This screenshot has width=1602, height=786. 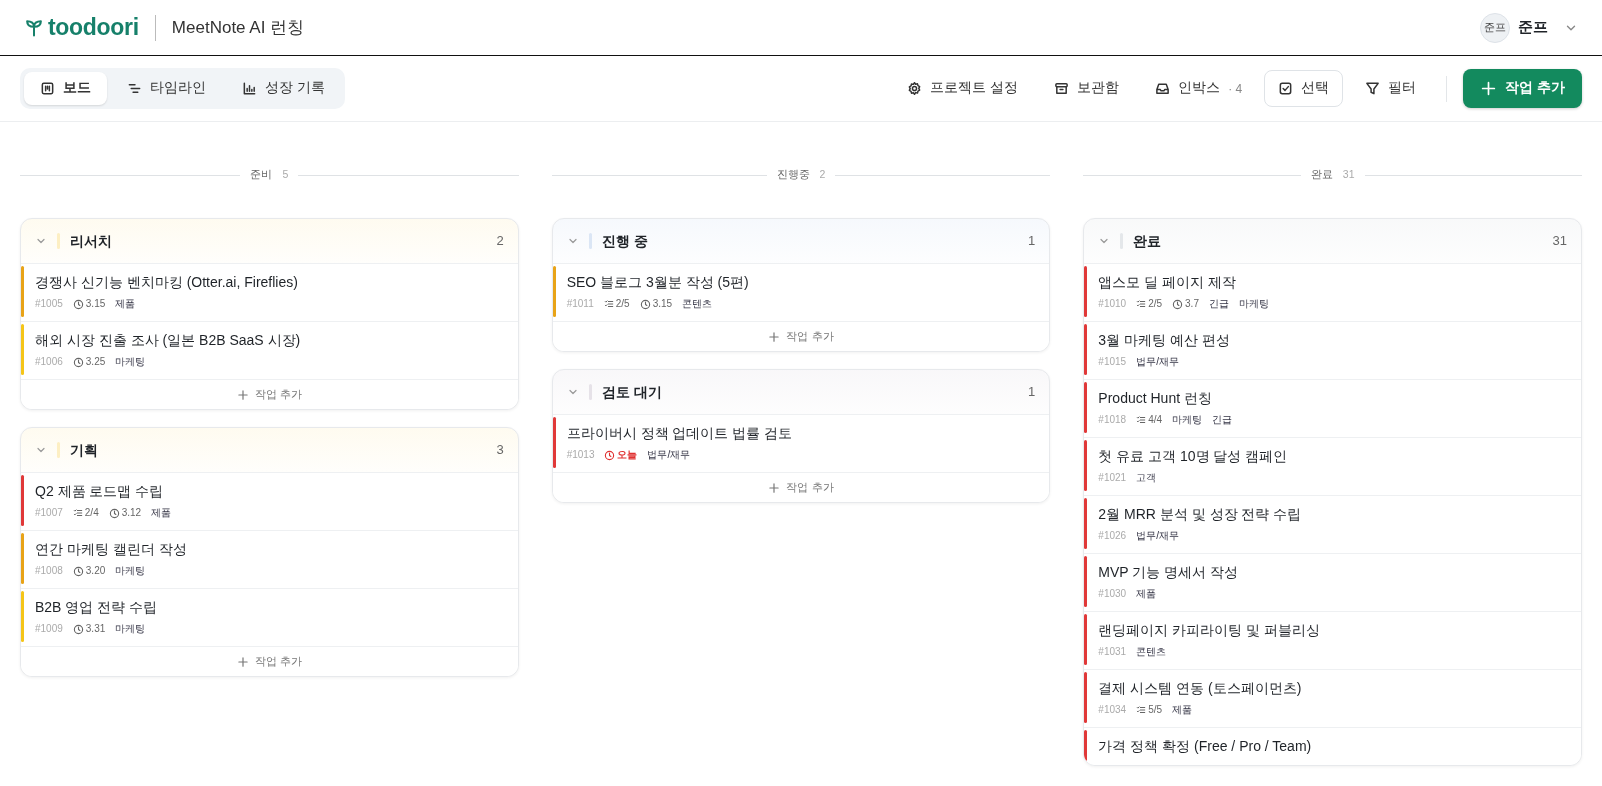 What do you see at coordinates (627, 455) in the screenshot?
I see `due-date: 오늘` at bounding box center [627, 455].